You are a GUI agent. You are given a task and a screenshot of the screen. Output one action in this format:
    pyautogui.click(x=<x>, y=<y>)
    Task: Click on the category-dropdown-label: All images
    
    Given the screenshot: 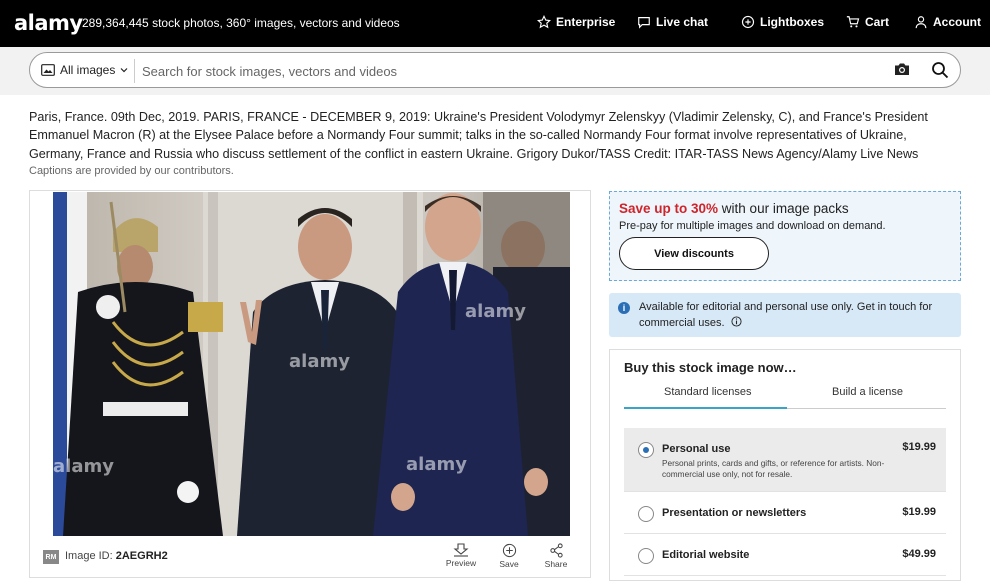 What is the action you would take?
    pyautogui.click(x=88, y=70)
    